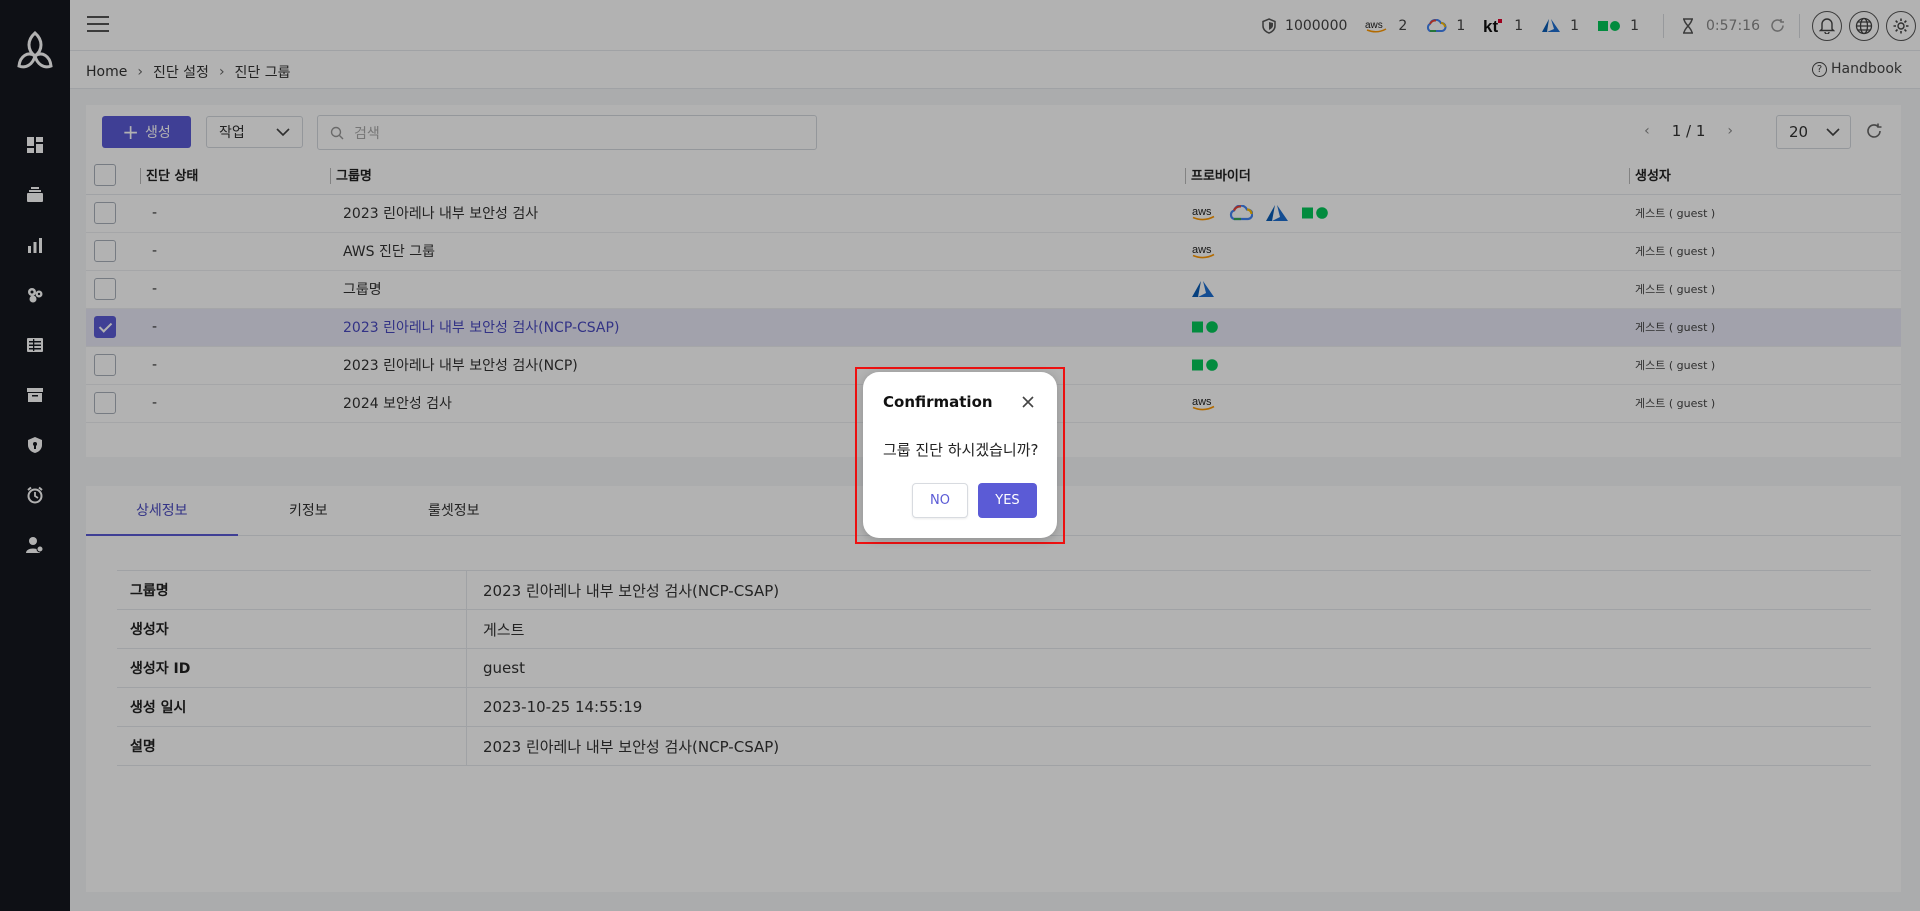  What do you see at coordinates (961, 450) in the screenshot?
I see `dialog-message: 그룹 진단 하시겠습니까?` at bounding box center [961, 450].